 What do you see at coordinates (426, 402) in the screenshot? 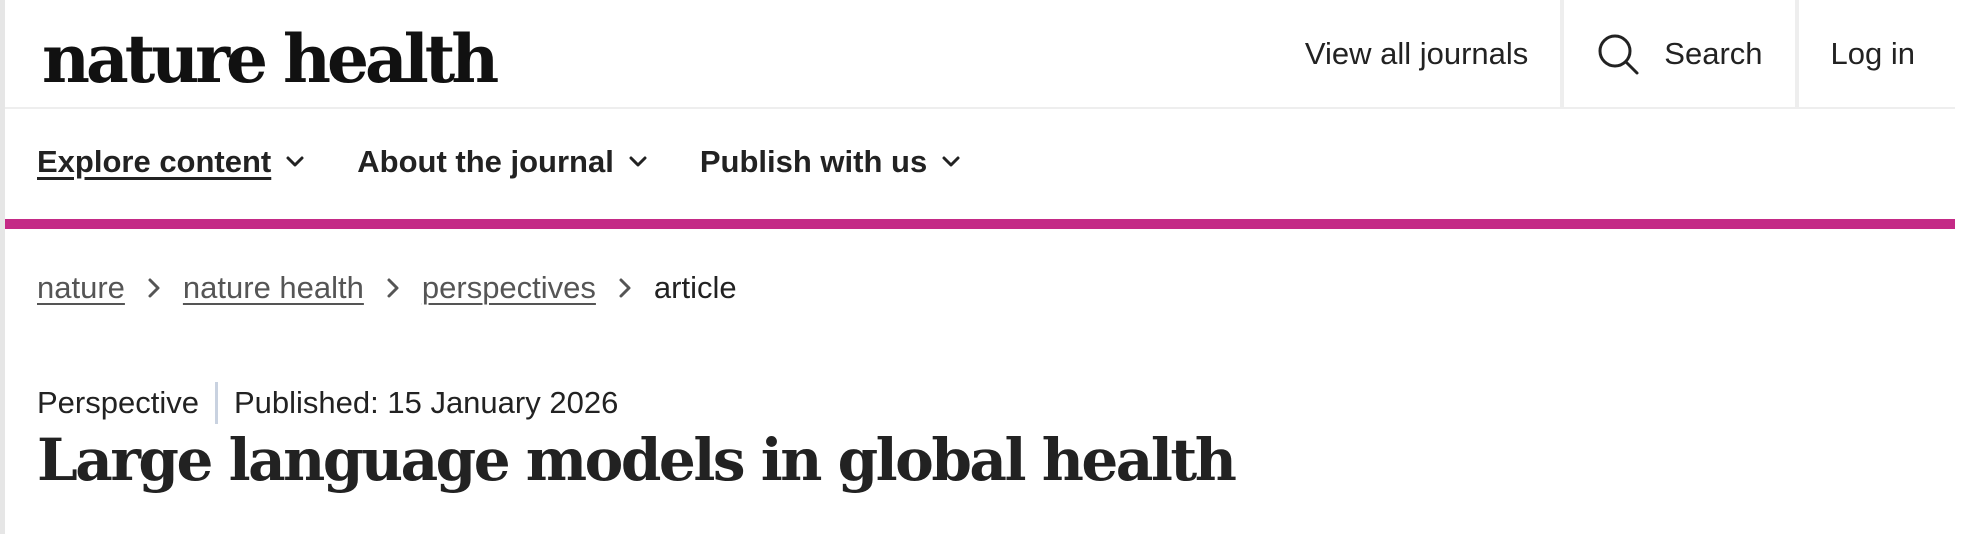
I see `published-date: Published: 15 January 2026` at bounding box center [426, 402].